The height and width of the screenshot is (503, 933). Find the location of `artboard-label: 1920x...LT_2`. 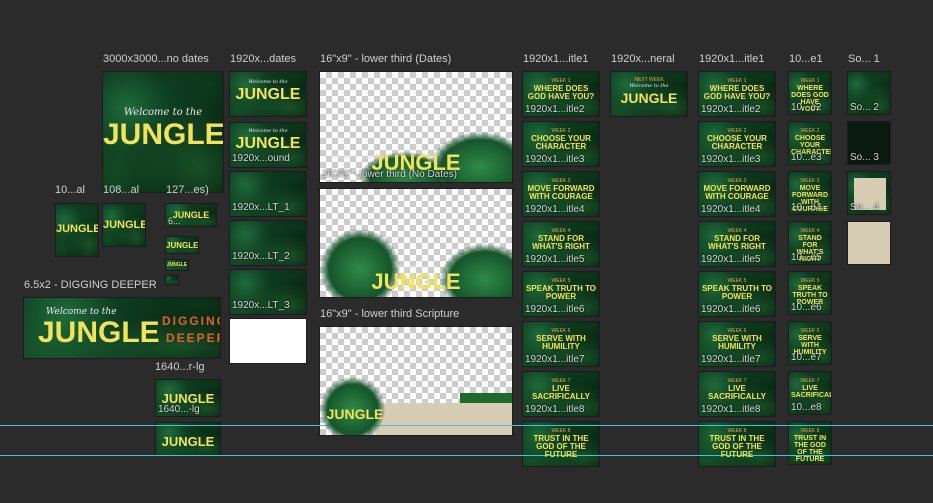

artboard-label: 1920x...LT_2 is located at coordinates (261, 256).